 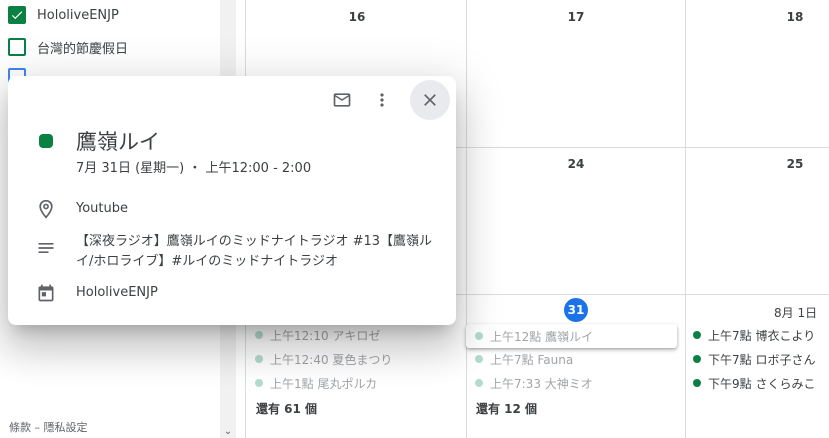 I want to click on event-chip: 上午7:33 大神ミオ, so click(x=534, y=383).